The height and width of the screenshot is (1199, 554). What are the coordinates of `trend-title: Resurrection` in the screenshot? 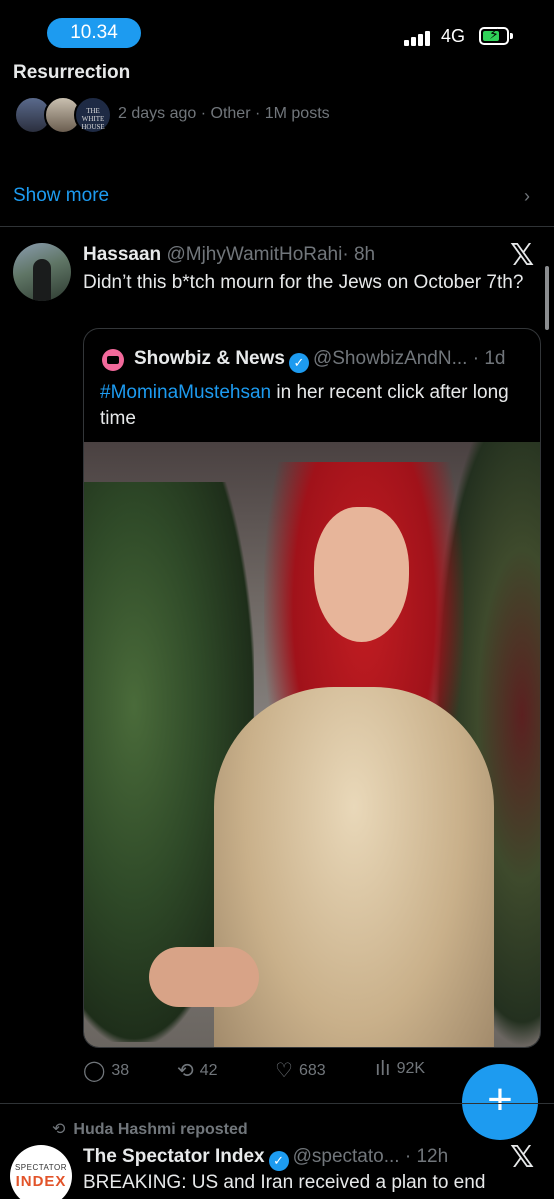 It's located at (71, 69).